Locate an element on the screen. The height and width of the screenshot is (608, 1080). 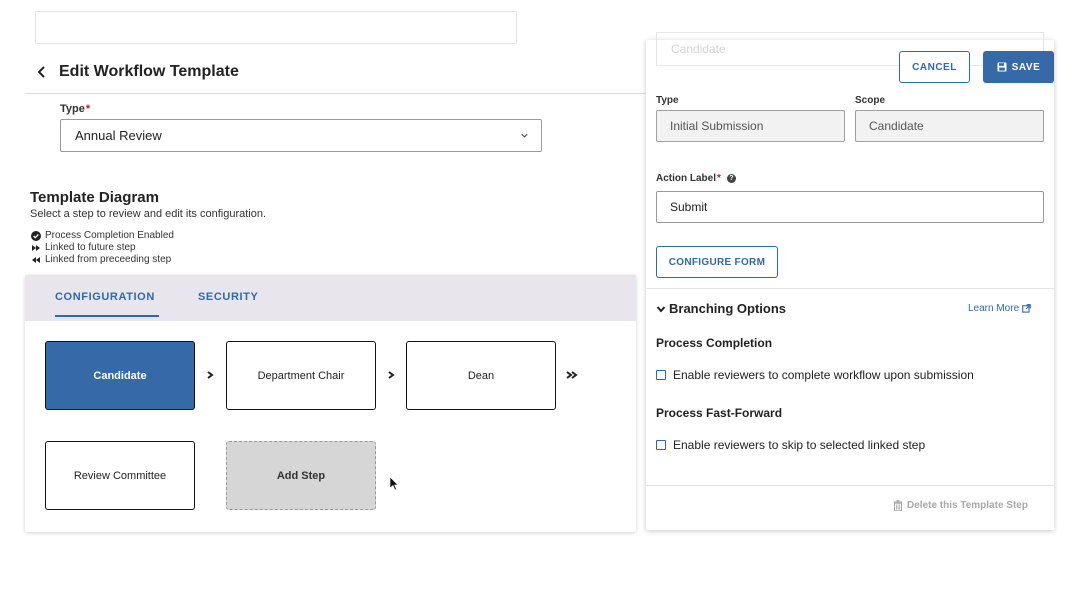
save-label: SAVE is located at coordinates (1026, 67).